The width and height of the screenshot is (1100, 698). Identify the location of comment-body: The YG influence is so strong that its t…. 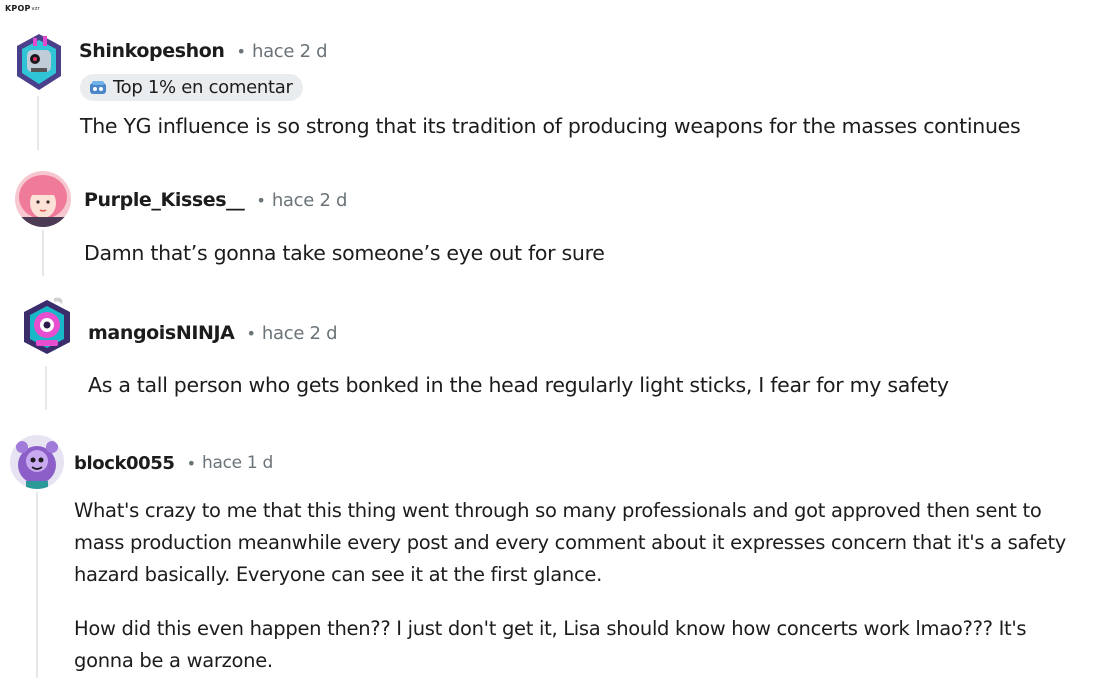
(550, 126).